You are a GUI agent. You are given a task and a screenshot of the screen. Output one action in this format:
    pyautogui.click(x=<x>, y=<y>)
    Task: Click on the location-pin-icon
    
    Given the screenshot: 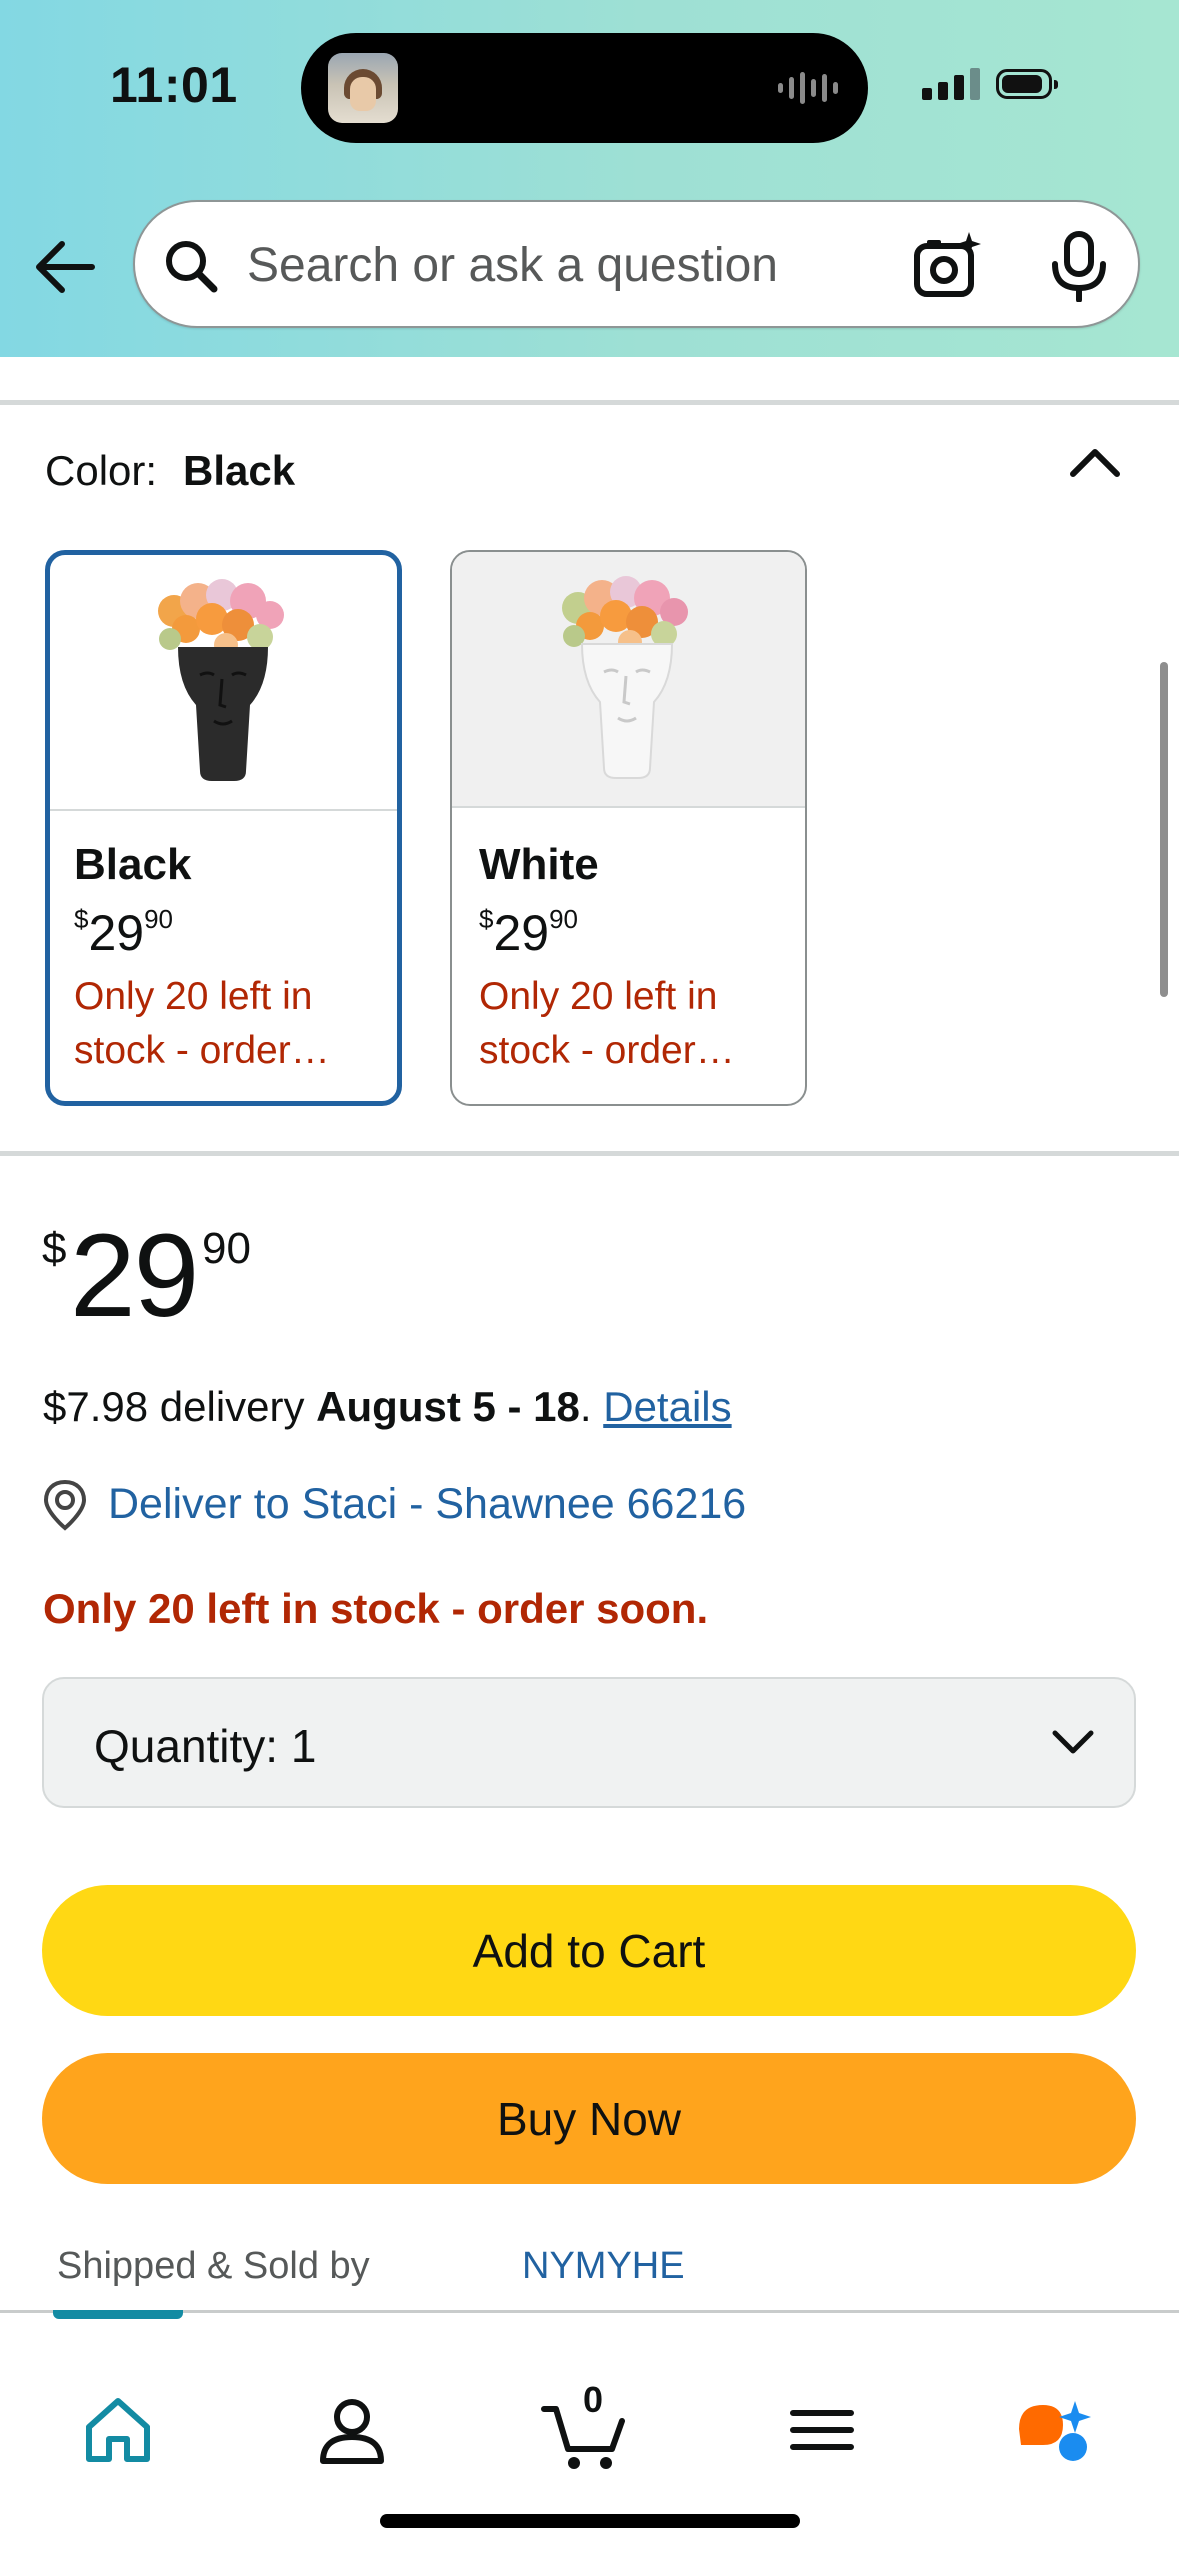 What is the action you would take?
    pyautogui.click(x=65, y=1505)
    